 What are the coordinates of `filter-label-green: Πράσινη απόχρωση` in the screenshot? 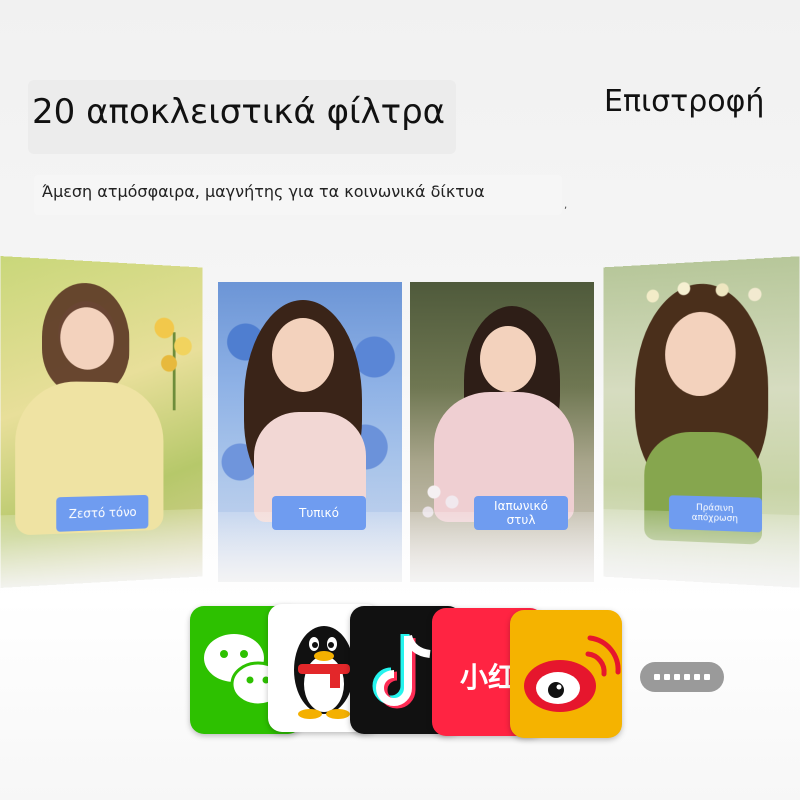 It's located at (715, 514).